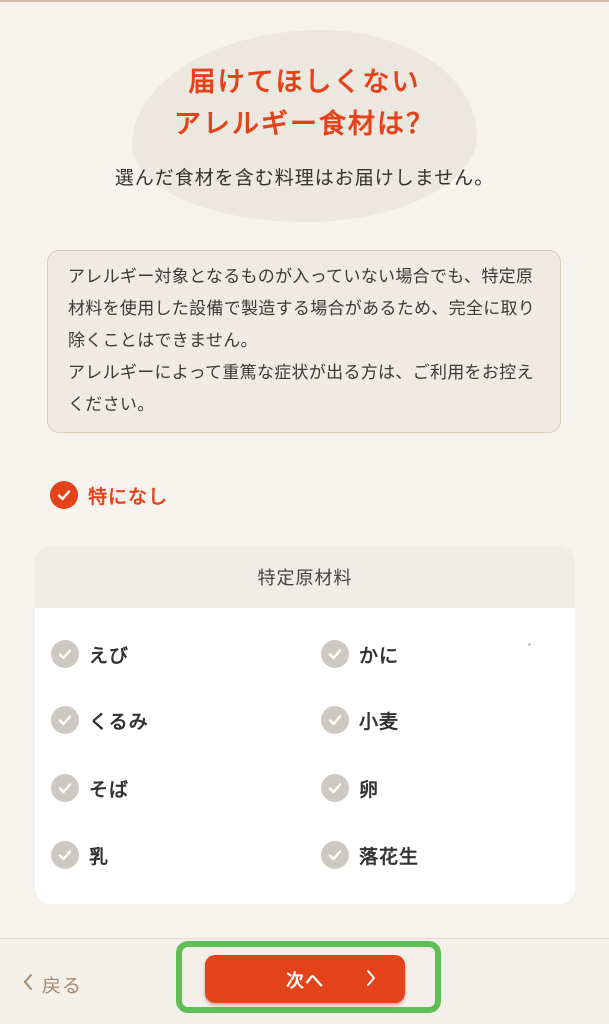 This screenshot has width=609, height=1024. I want to click on allergen-item-label: 乳, so click(99, 856).